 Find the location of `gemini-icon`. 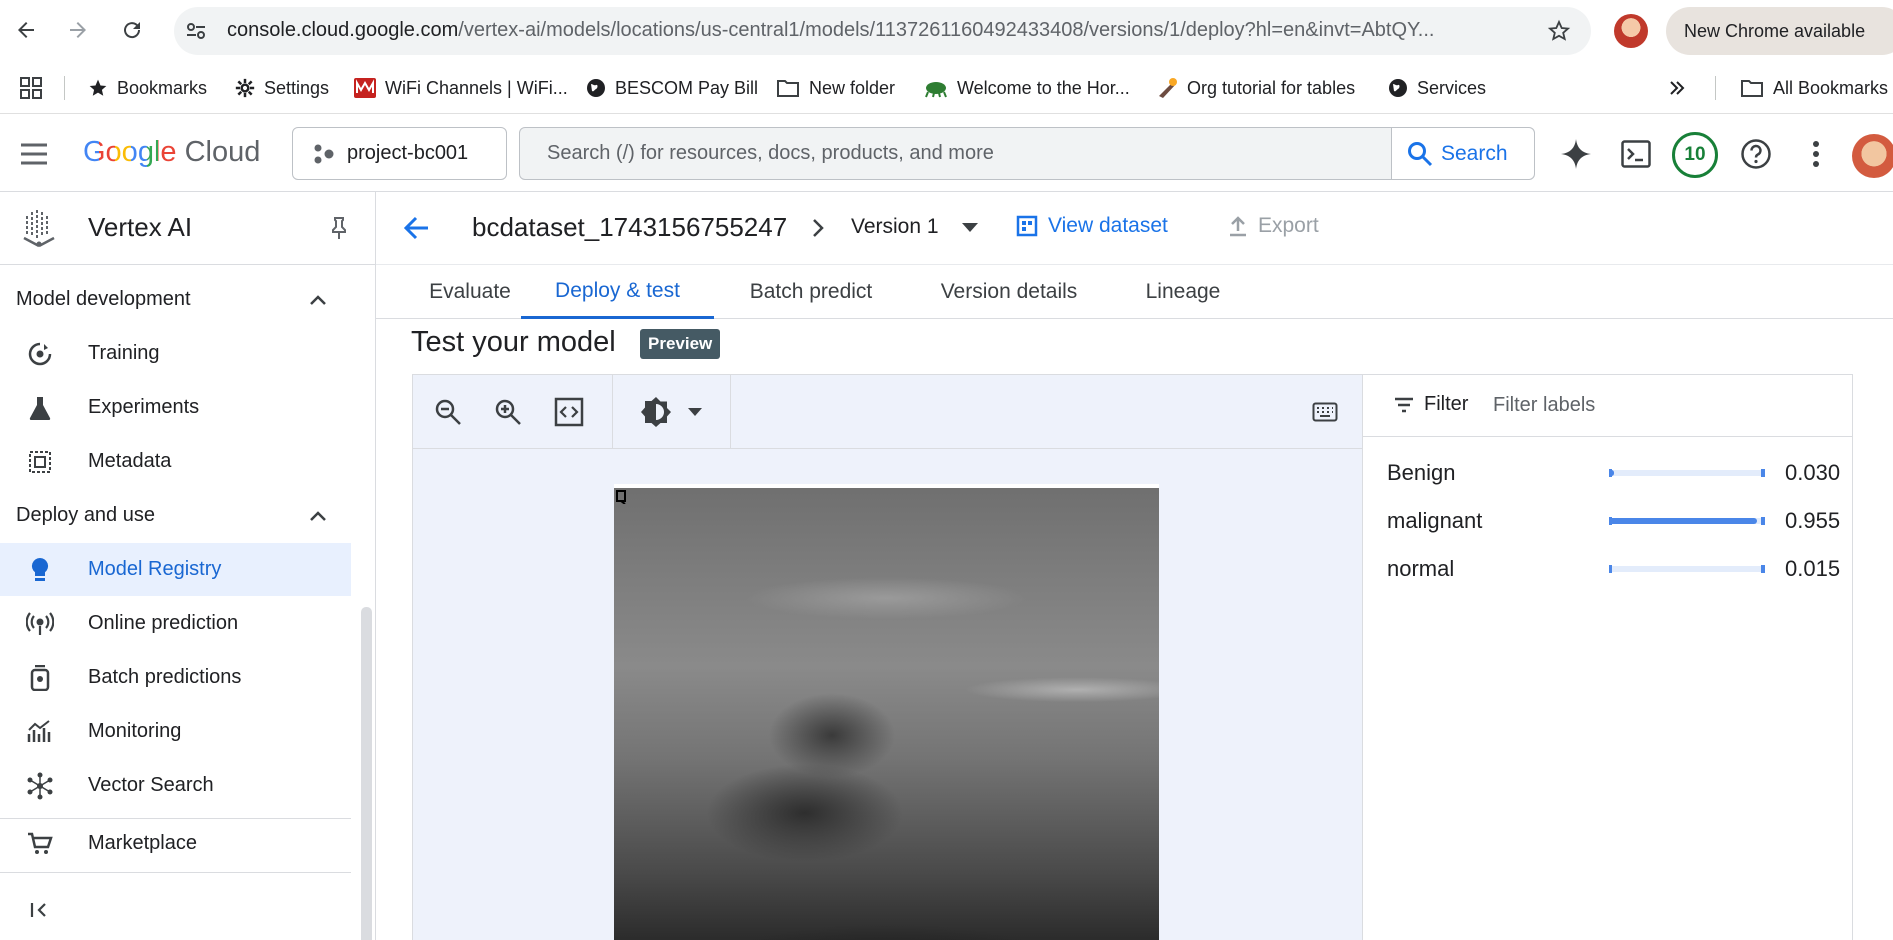

gemini-icon is located at coordinates (1576, 154).